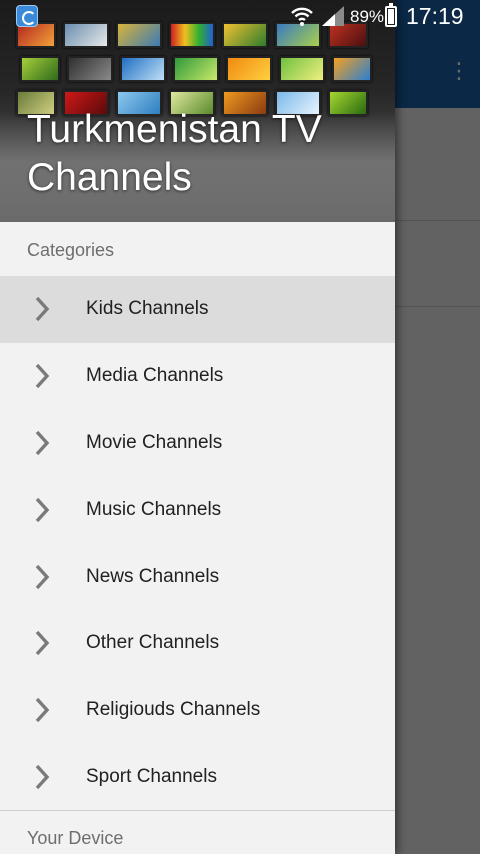 The image size is (480, 854). What do you see at coordinates (71, 250) in the screenshot?
I see `categories-label: Categories` at bounding box center [71, 250].